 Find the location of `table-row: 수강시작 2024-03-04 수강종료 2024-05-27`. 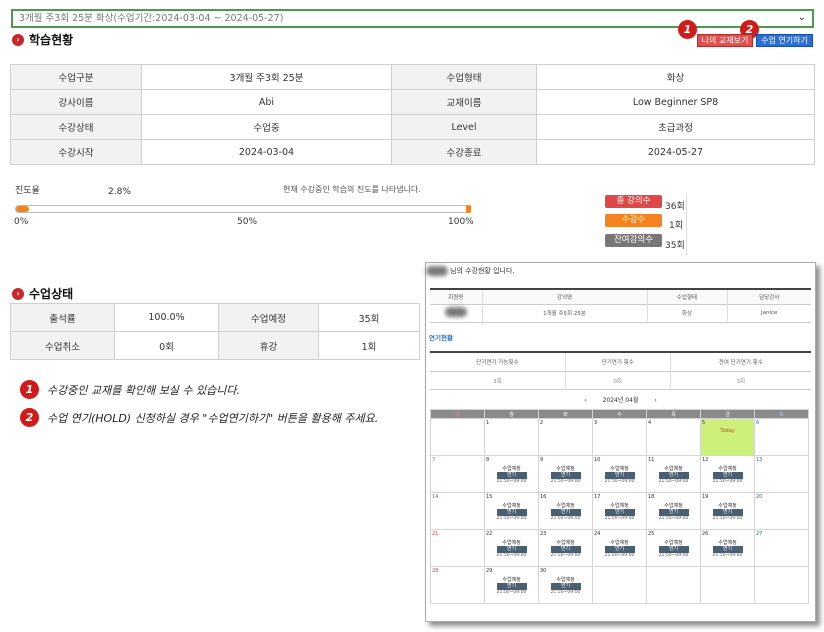

table-row: 수강시작 2024-03-04 수강종료 2024-05-27 is located at coordinates (412, 152).